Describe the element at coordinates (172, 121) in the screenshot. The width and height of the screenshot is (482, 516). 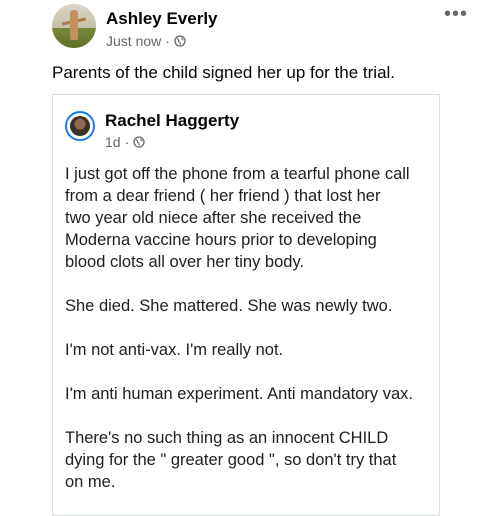
I see `shared-author-name: Rachel Haggerty` at that location.